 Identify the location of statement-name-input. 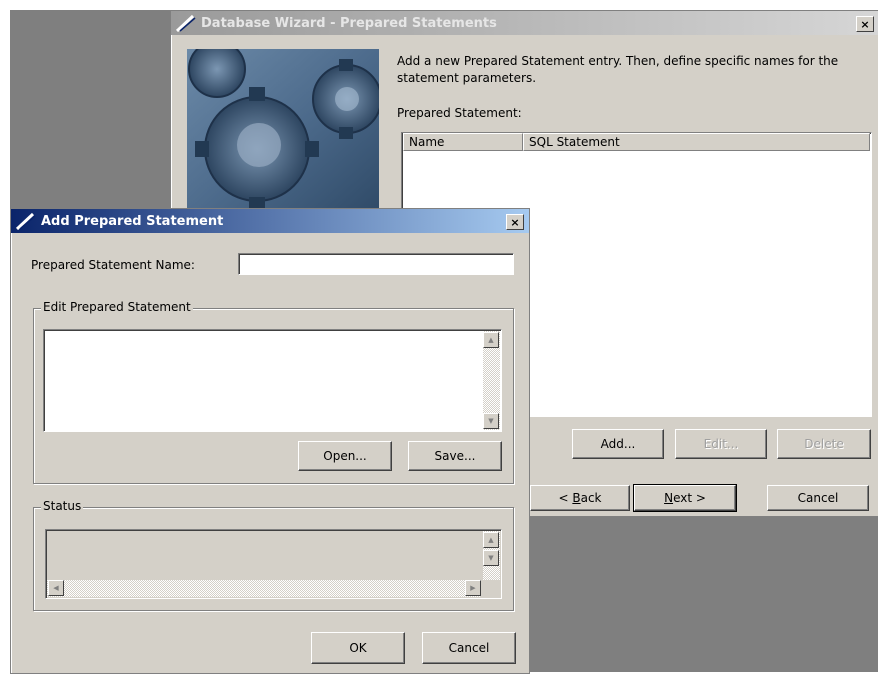
(376, 264).